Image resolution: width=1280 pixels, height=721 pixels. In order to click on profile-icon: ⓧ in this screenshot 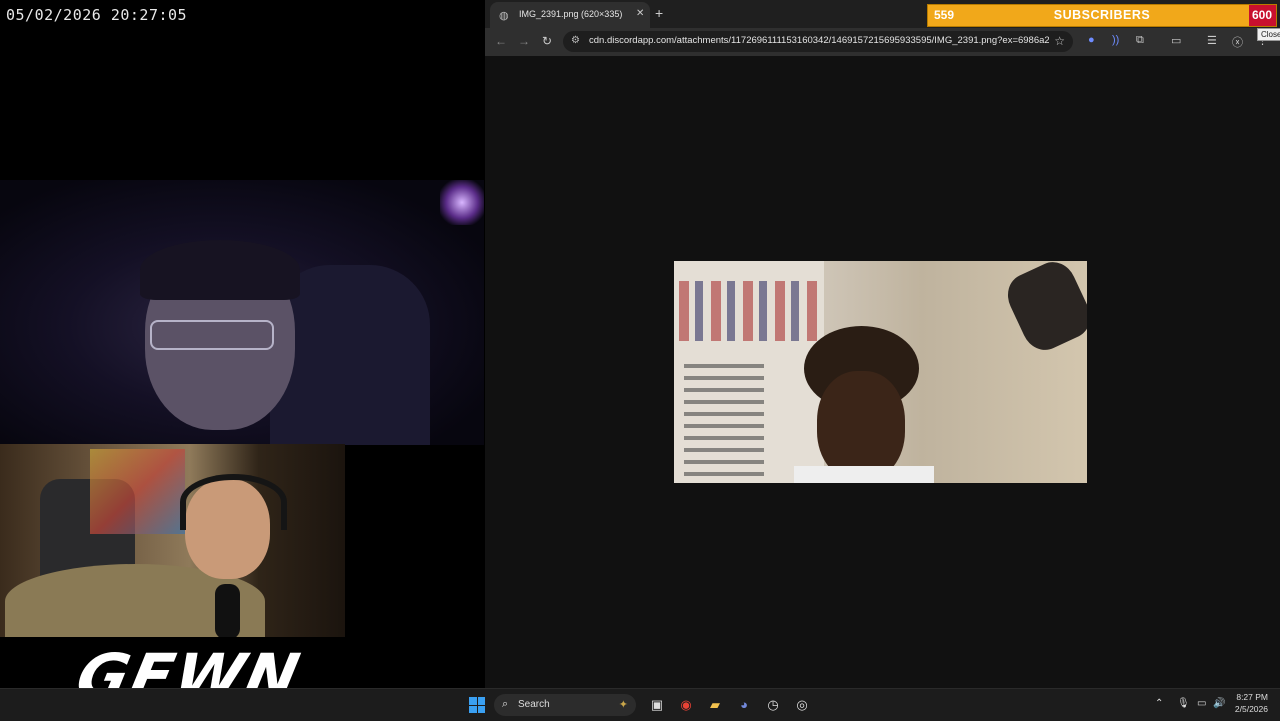, I will do `click(1237, 42)`.